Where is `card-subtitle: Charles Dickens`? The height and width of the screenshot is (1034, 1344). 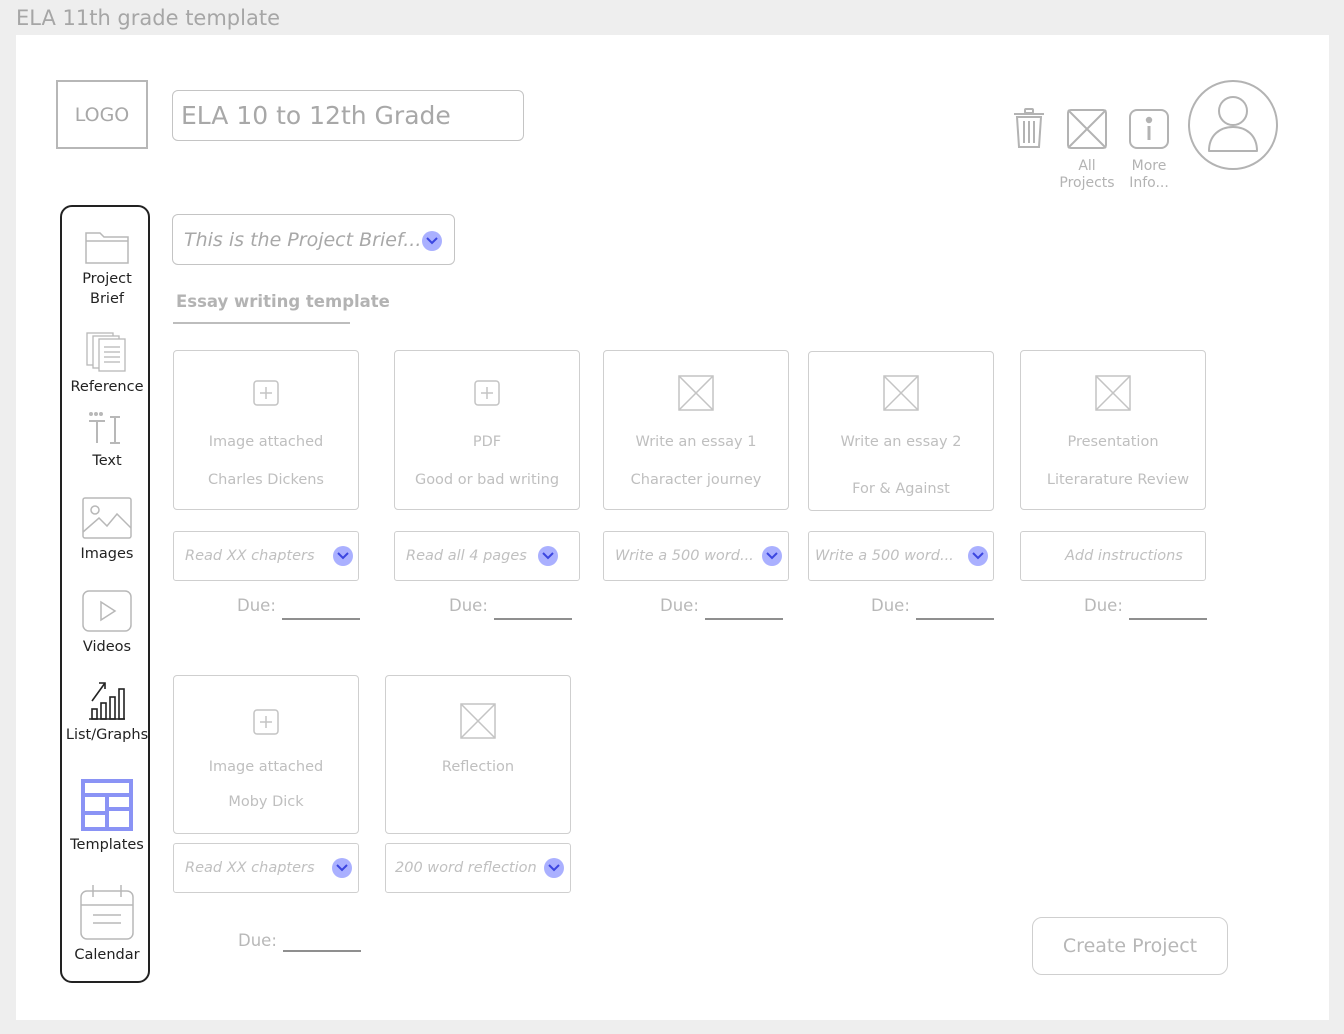 card-subtitle: Charles Dickens is located at coordinates (266, 480).